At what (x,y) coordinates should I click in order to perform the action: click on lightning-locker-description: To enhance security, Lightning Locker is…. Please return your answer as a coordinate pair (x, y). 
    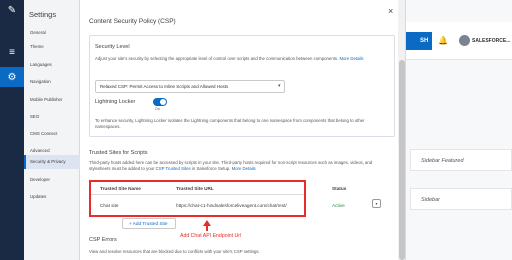
    Looking at the image, I should click on (230, 123).